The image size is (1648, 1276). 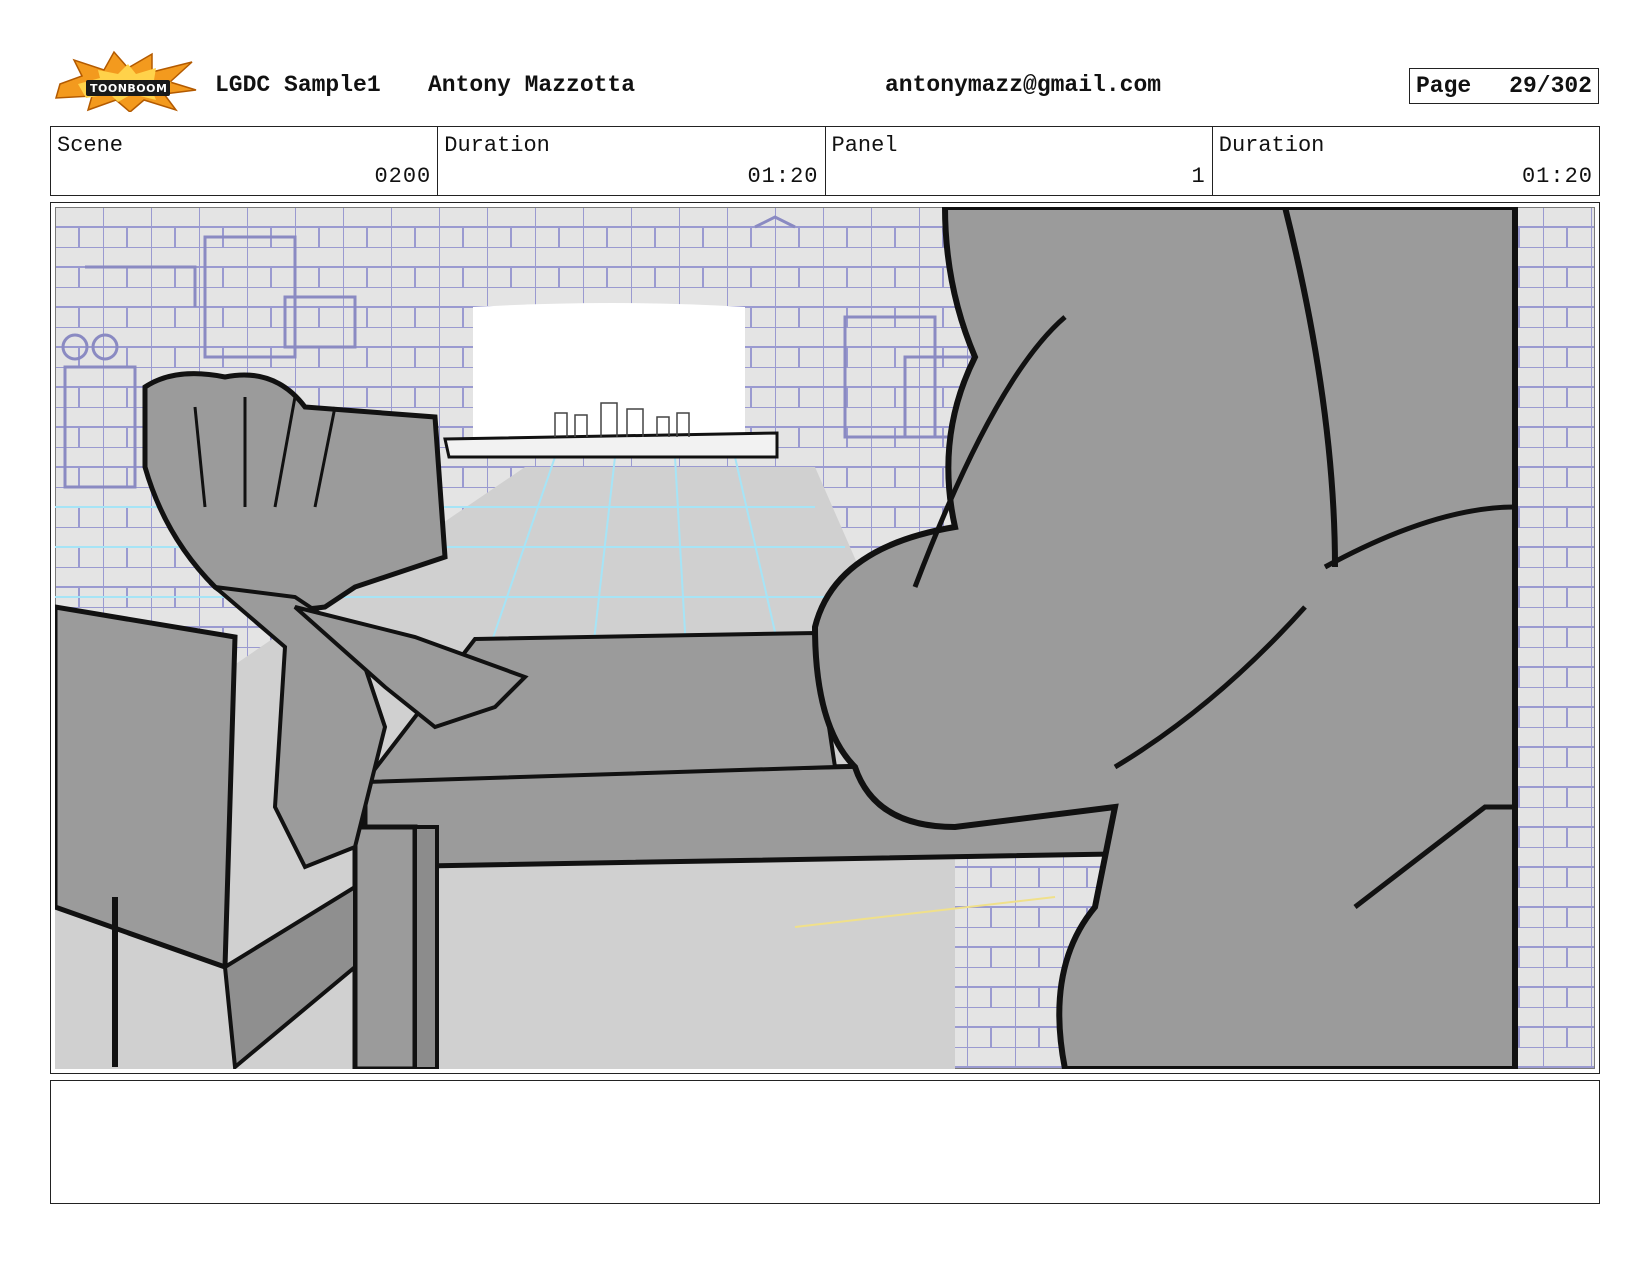 What do you see at coordinates (1271, 145) in the screenshot?
I see `panel-duration-label: Duration` at bounding box center [1271, 145].